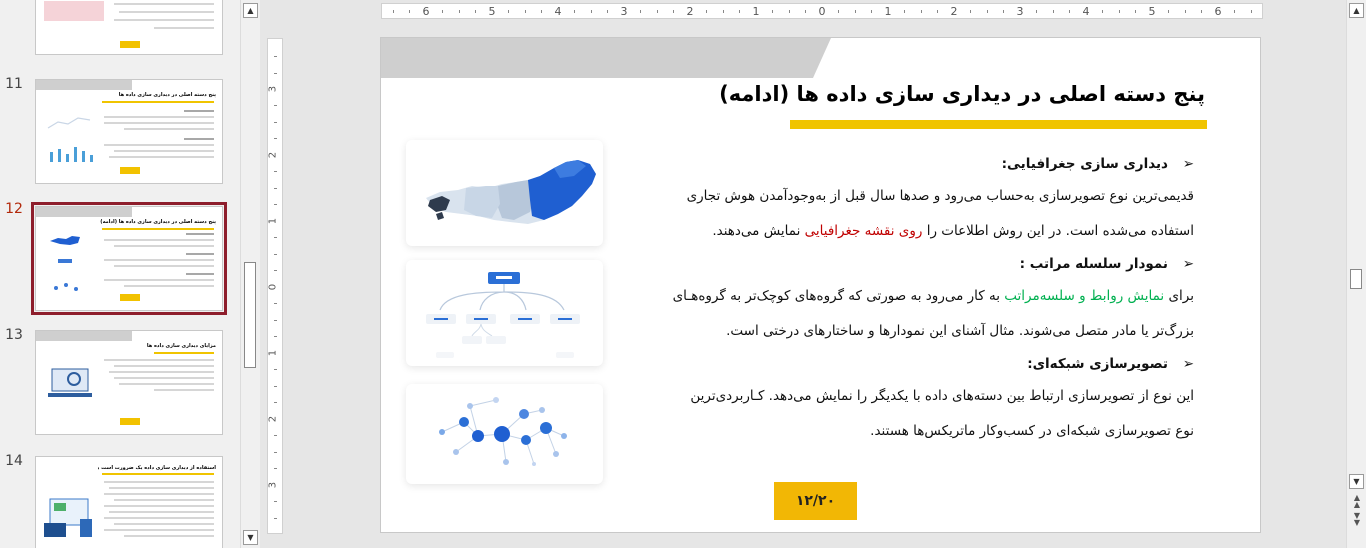 The width and height of the screenshot is (1366, 548). I want to click on thumb-chart-image, so click(74, 11).